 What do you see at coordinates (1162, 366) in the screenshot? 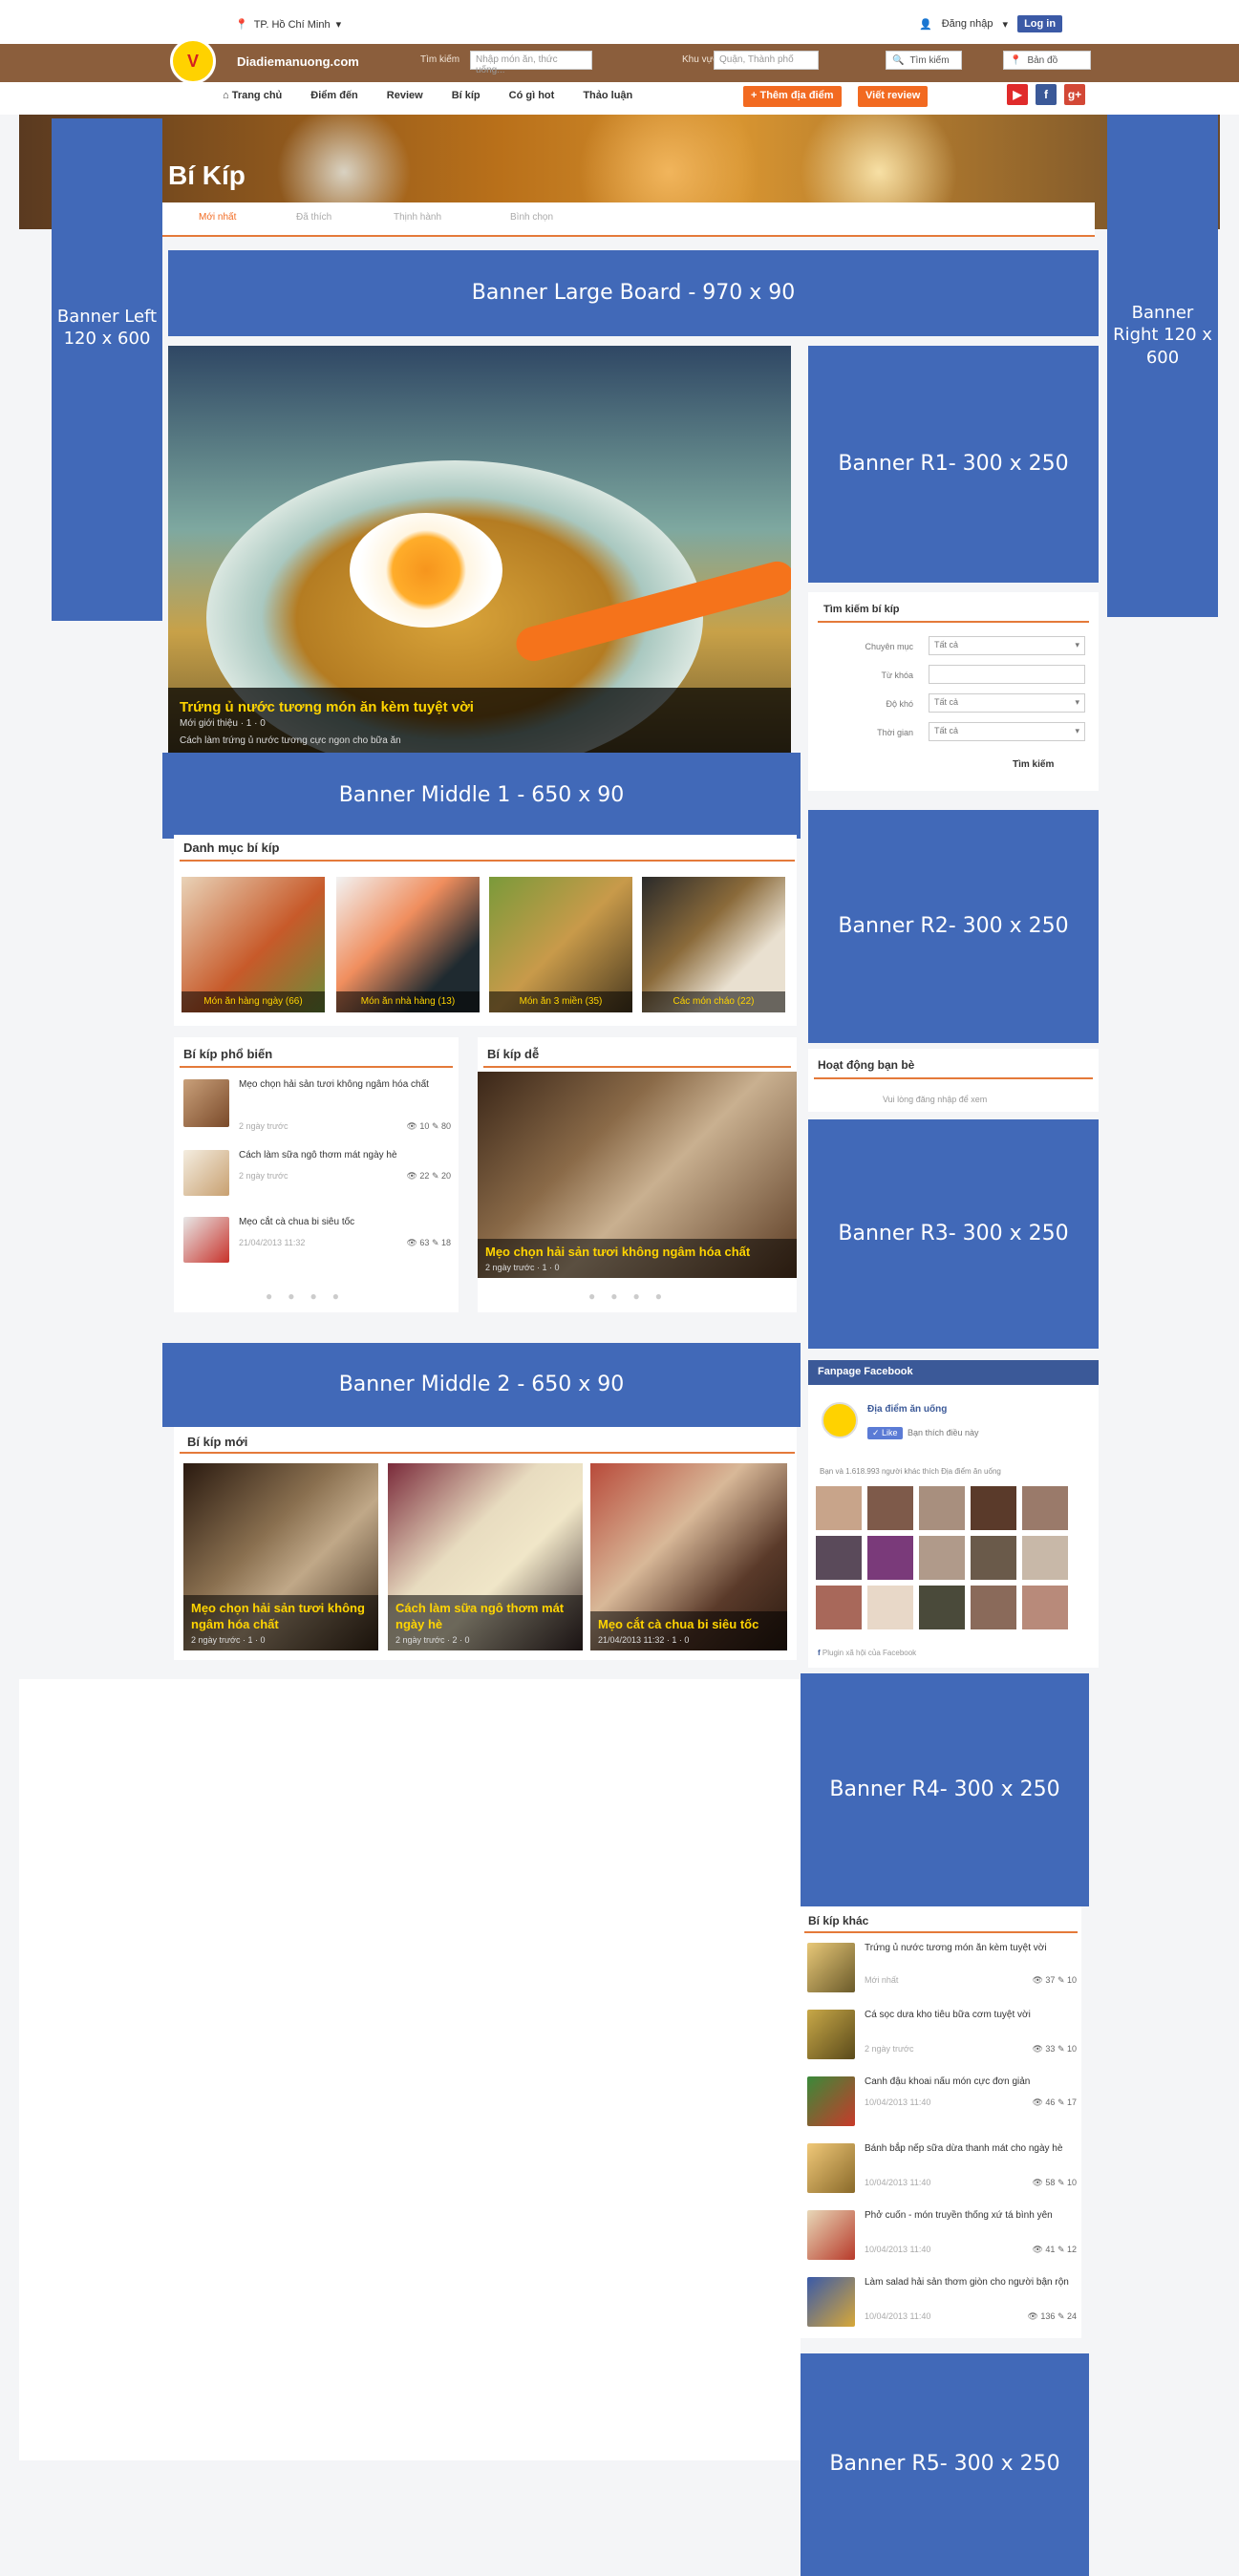
I see `banner-right: Banner Right 120 x 600` at bounding box center [1162, 366].